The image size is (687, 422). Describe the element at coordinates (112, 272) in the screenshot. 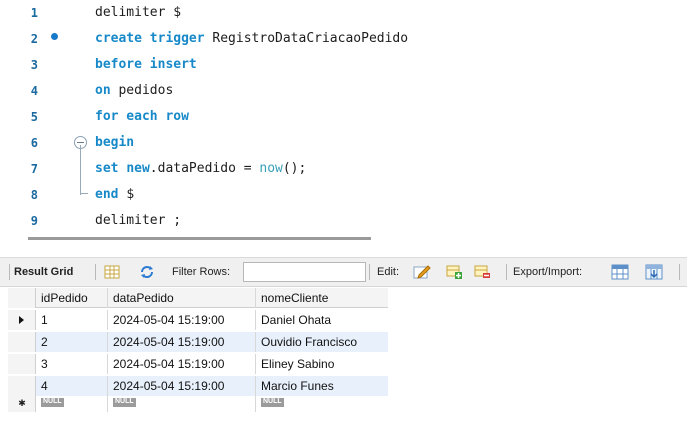

I see `grid-view-icon` at that location.